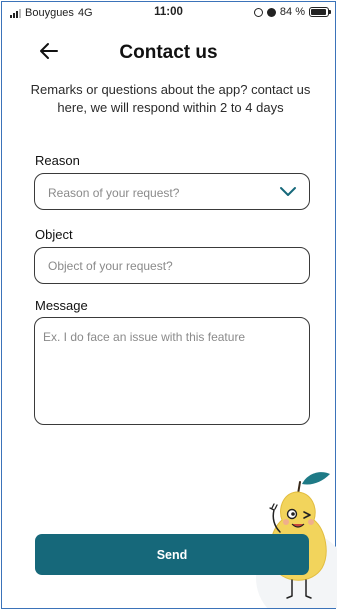  I want to click on battery-percent: 84 %, so click(292, 12).